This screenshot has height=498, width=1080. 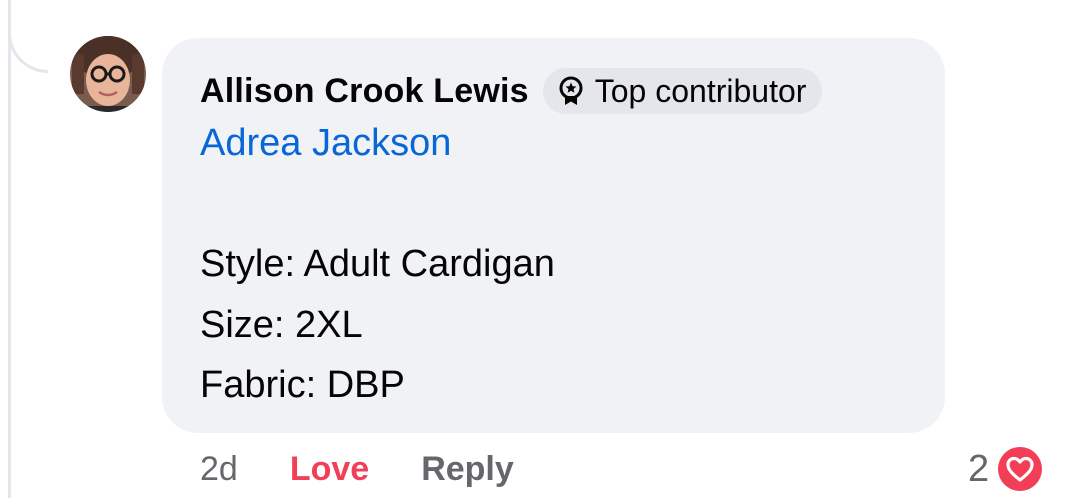 I want to click on author-name: Allison Crook Lewis, so click(x=364, y=91).